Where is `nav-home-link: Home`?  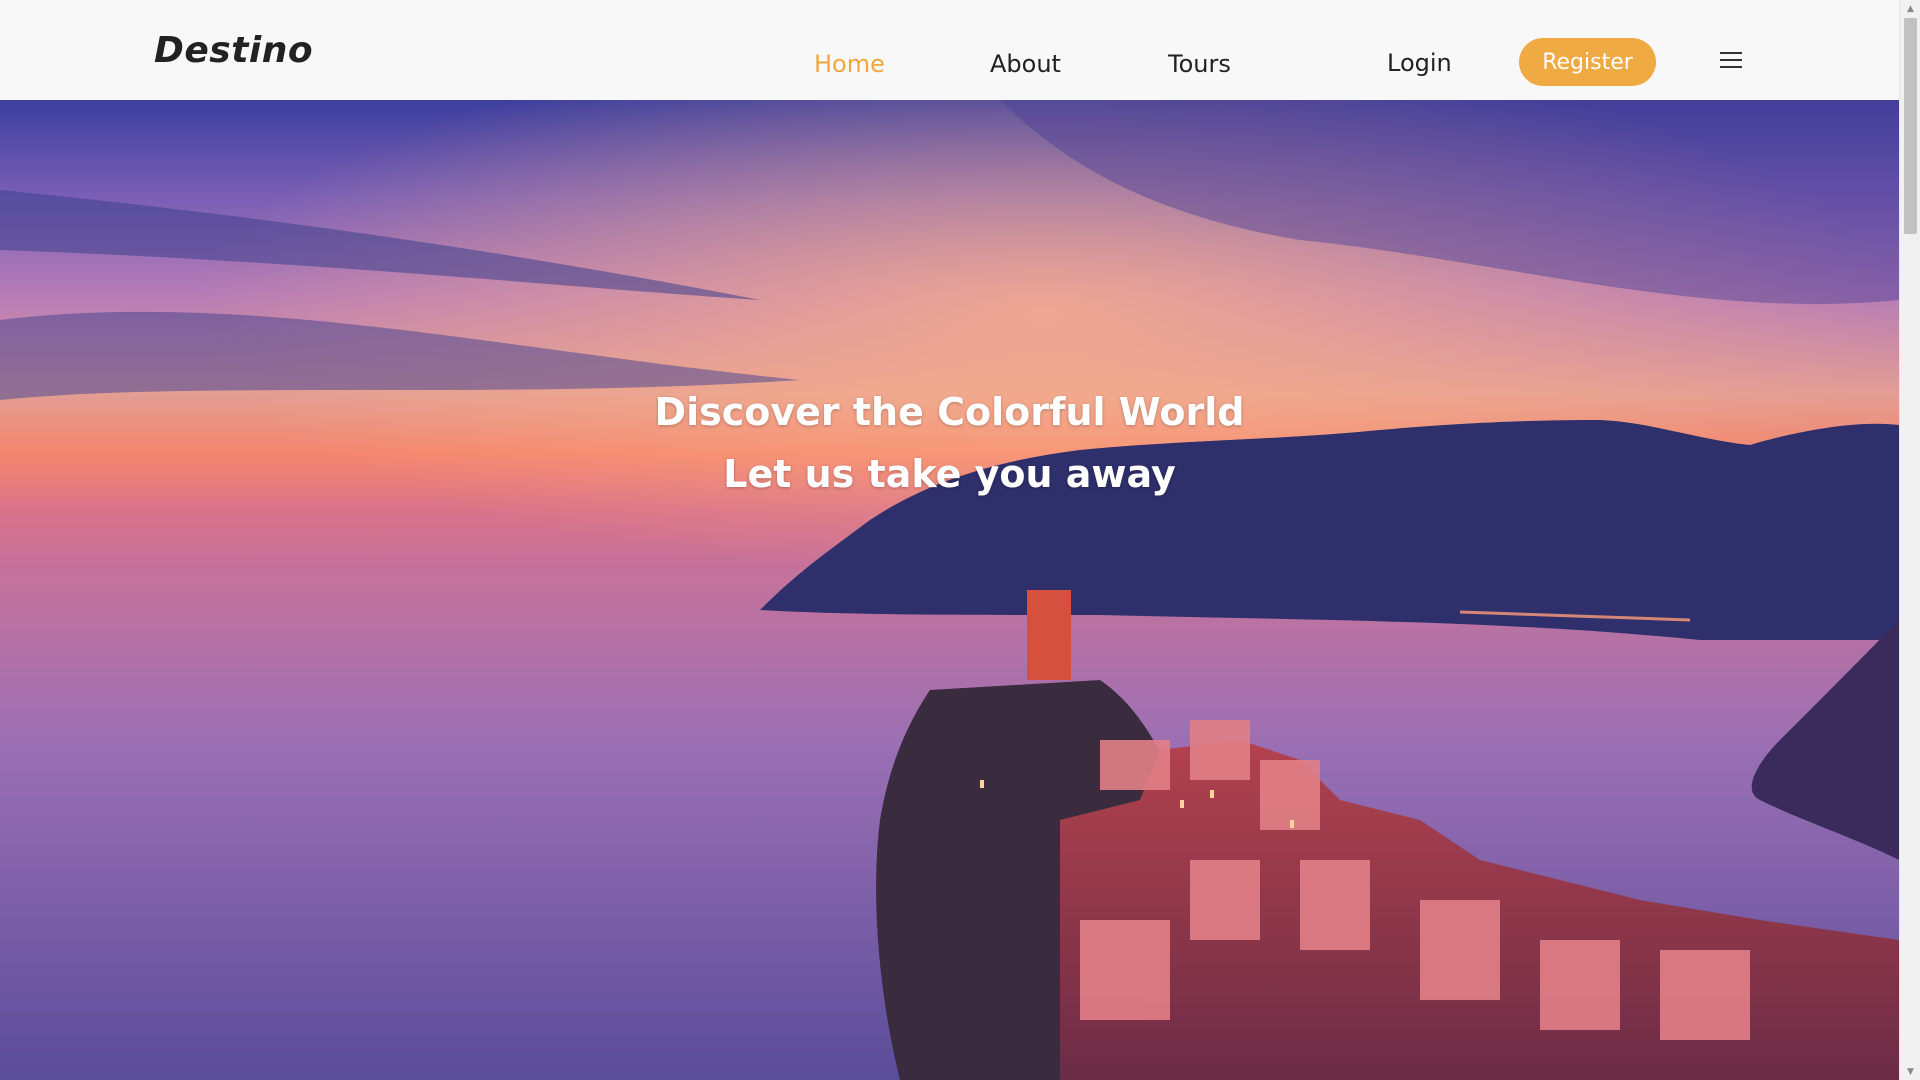 nav-home-link: Home is located at coordinates (849, 64).